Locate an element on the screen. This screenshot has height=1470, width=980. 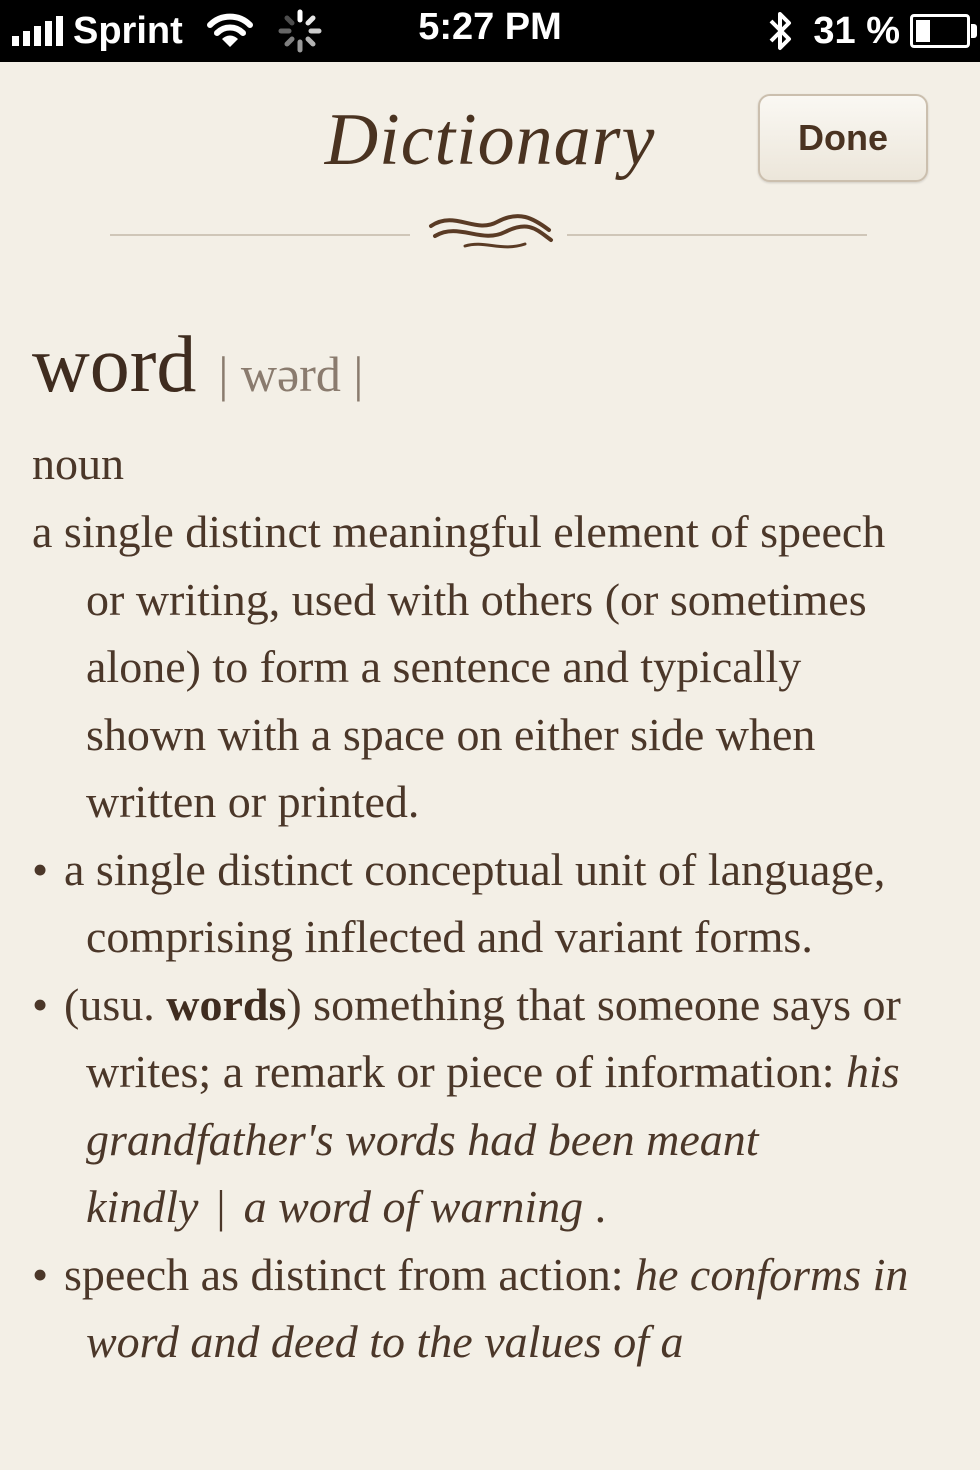
sense-3-bold-word: words is located at coordinates (226, 1004).